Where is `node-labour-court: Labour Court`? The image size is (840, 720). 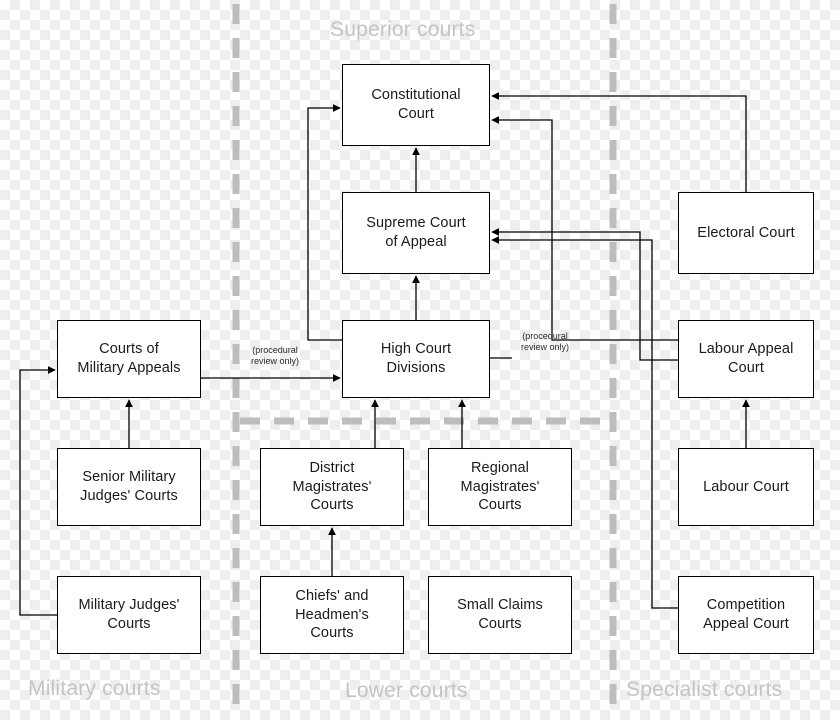 node-labour-court: Labour Court is located at coordinates (746, 487).